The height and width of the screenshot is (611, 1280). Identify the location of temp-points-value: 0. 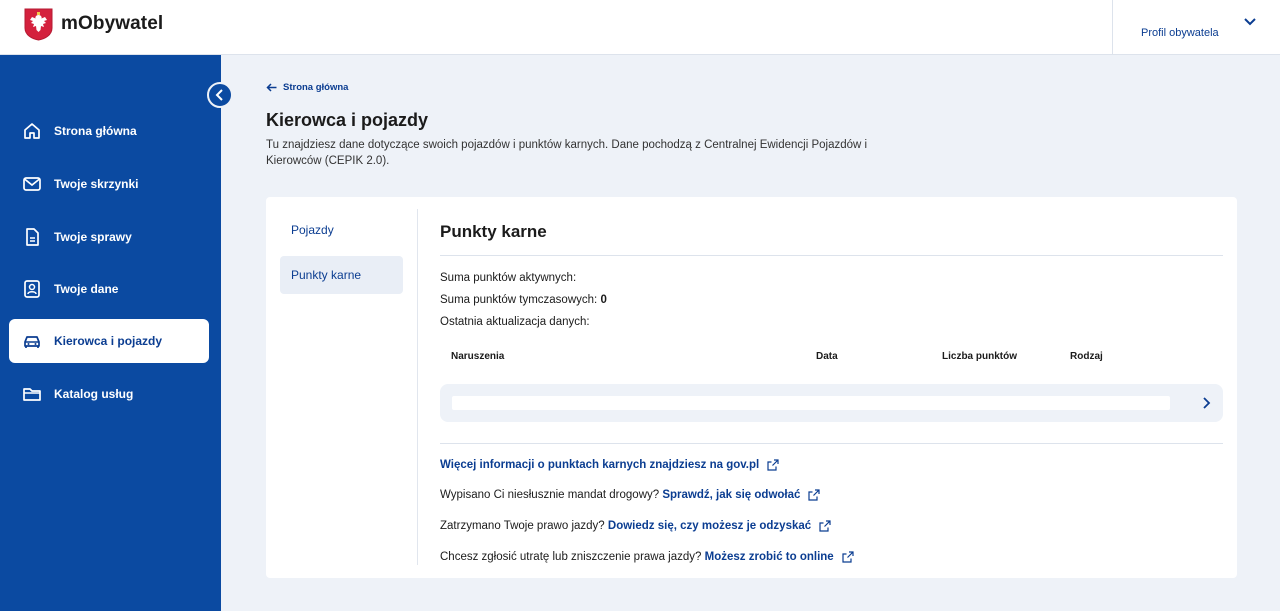
(603, 300).